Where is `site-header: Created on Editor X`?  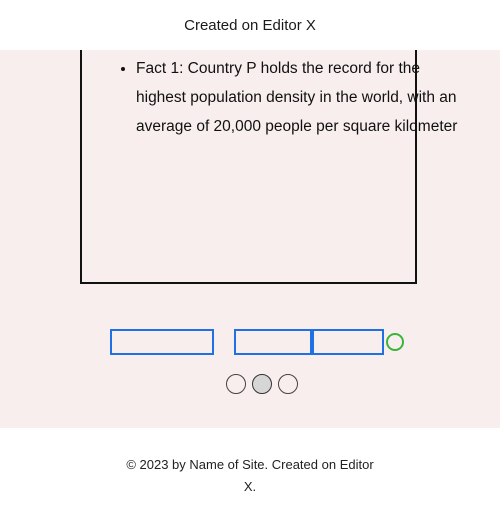 site-header: Created on Editor X is located at coordinates (250, 25).